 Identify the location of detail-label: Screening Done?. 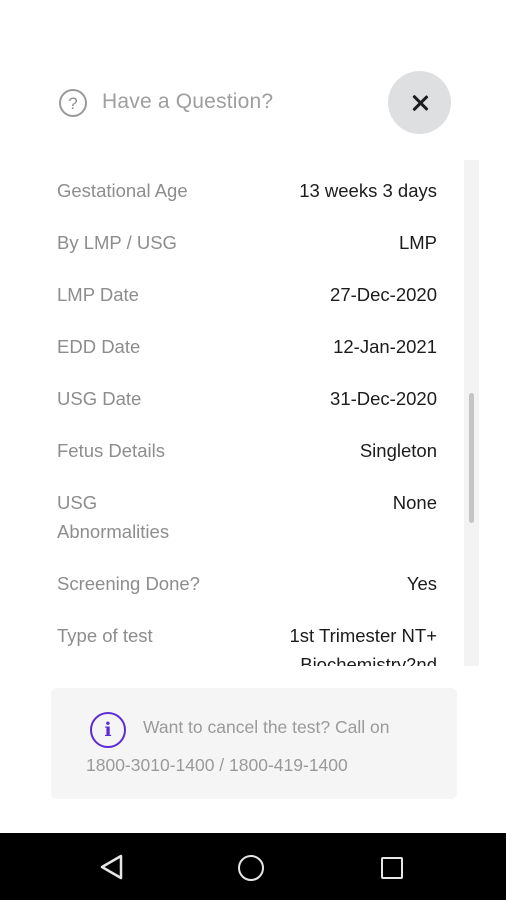
(128, 583).